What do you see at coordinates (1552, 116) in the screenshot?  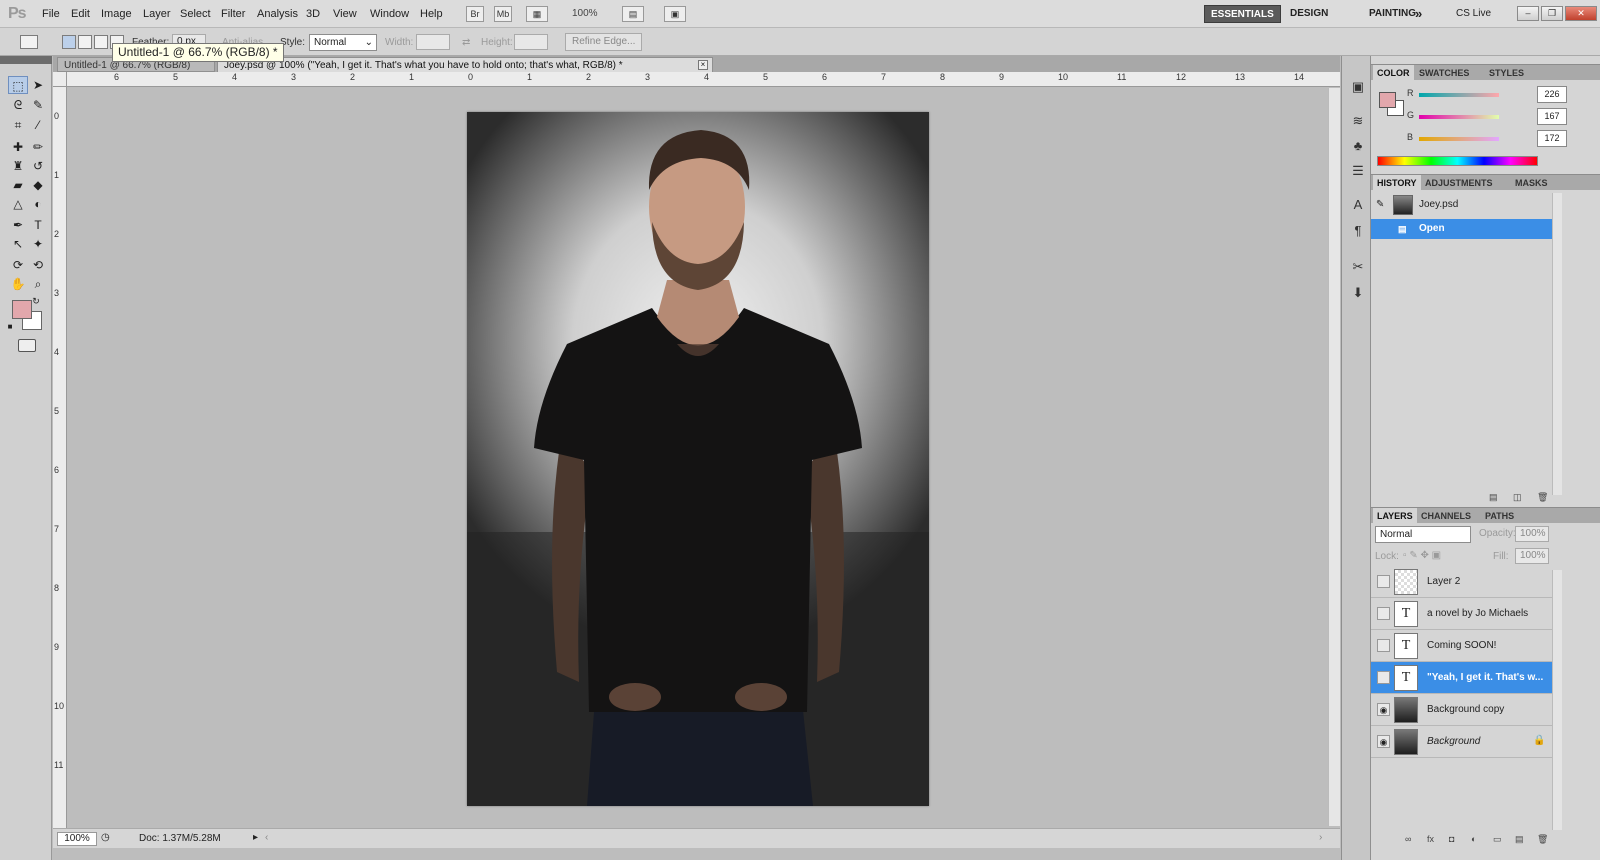 I see `green-value-input: 167` at bounding box center [1552, 116].